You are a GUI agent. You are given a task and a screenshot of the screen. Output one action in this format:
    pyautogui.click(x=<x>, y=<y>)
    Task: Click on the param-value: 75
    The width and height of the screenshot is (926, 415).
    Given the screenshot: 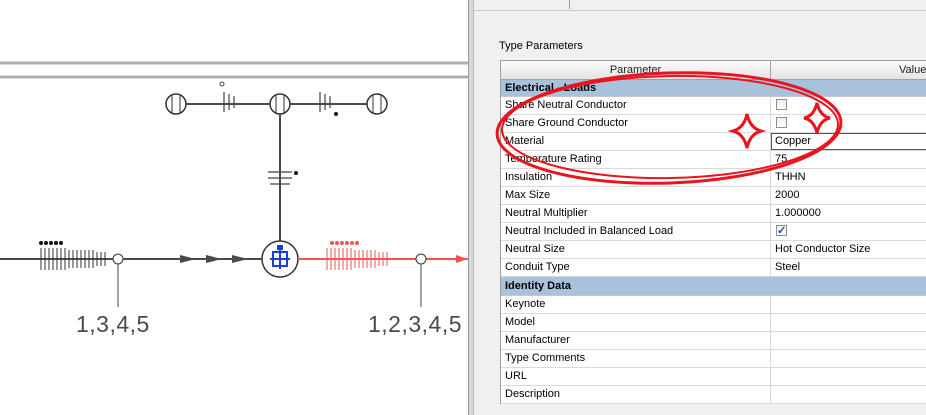 What is the action you would take?
    pyautogui.click(x=848, y=159)
    